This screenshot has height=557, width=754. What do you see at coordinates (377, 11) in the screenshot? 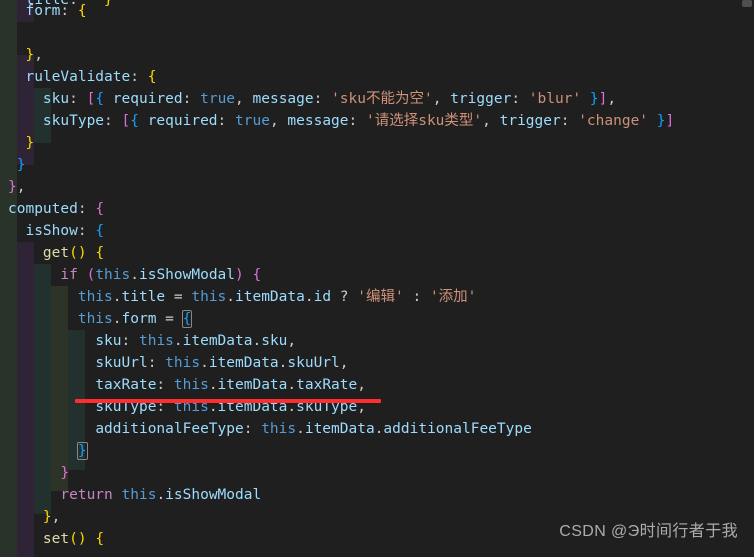
I see `line-form-open: form: {` at bounding box center [377, 11].